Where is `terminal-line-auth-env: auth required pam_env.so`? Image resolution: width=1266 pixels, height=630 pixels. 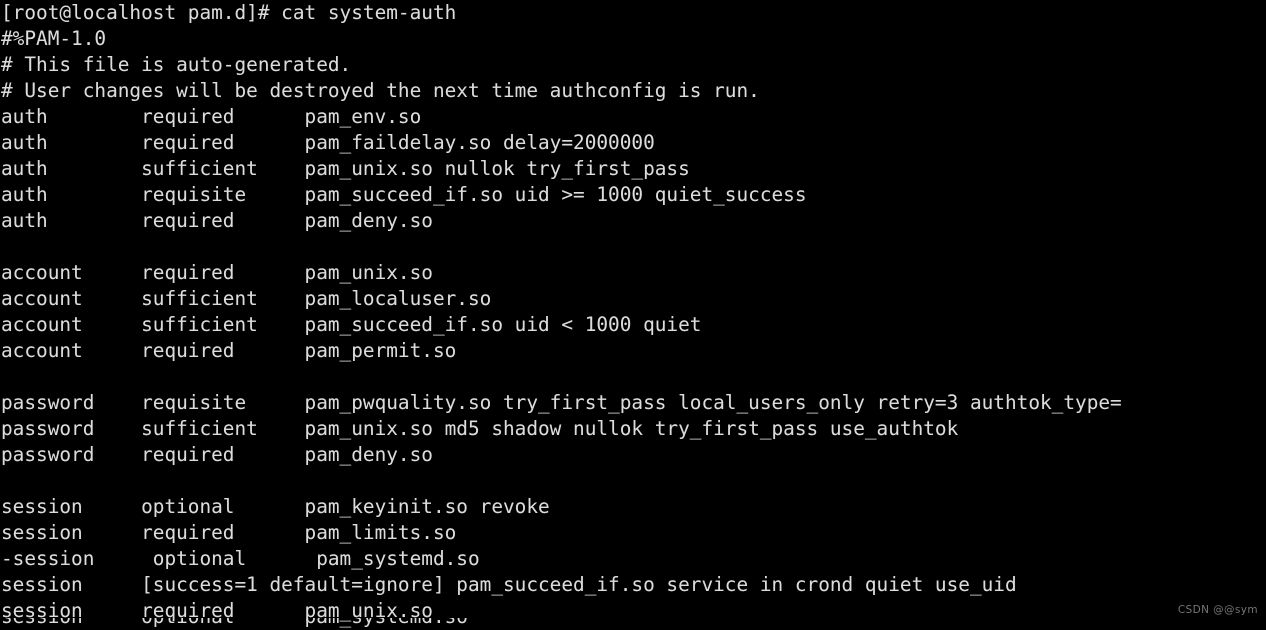 terminal-line-auth-env: auth required pam_env.so is located at coordinates (211, 116).